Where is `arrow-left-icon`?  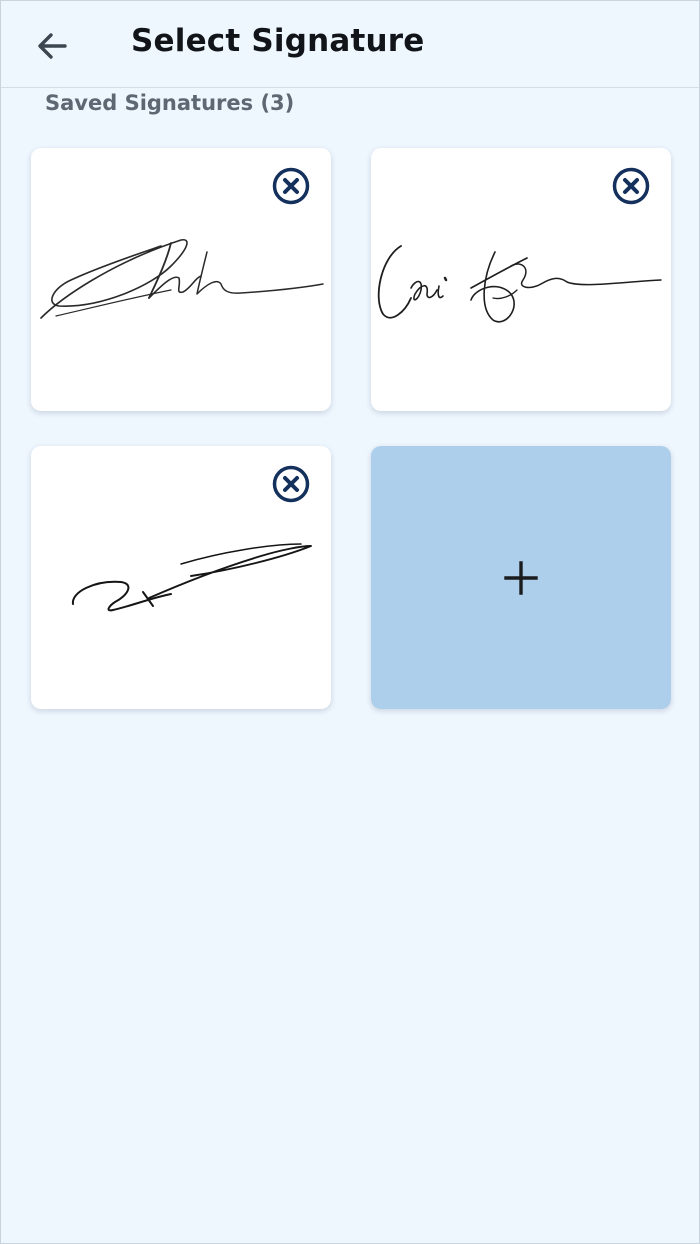 arrow-left-icon is located at coordinates (52, 46).